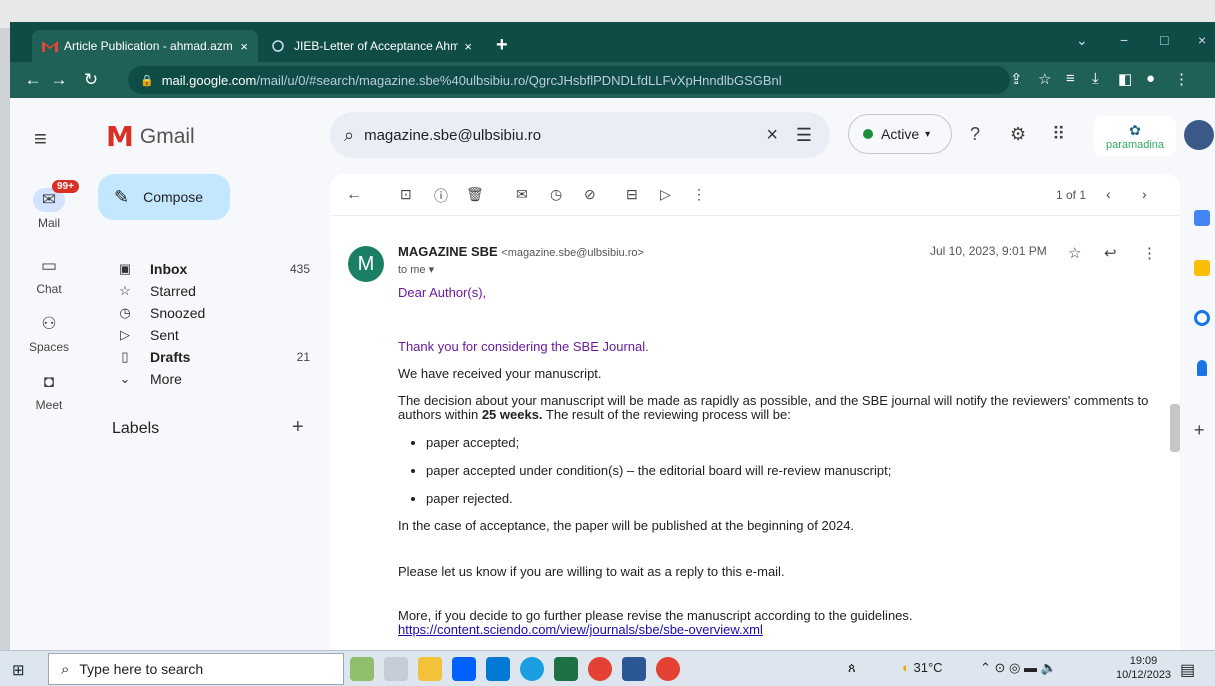  What do you see at coordinates (975, 134) in the screenshot?
I see `help-icon: ?` at bounding box center [975, 134].